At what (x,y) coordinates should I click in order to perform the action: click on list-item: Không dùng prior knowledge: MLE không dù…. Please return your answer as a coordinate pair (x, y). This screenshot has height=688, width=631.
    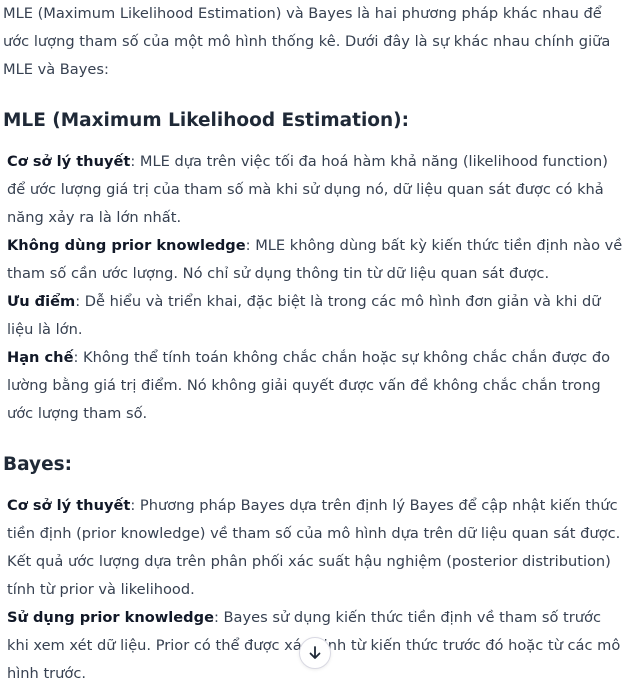
    Looking at the image, I should click on (316, 260).